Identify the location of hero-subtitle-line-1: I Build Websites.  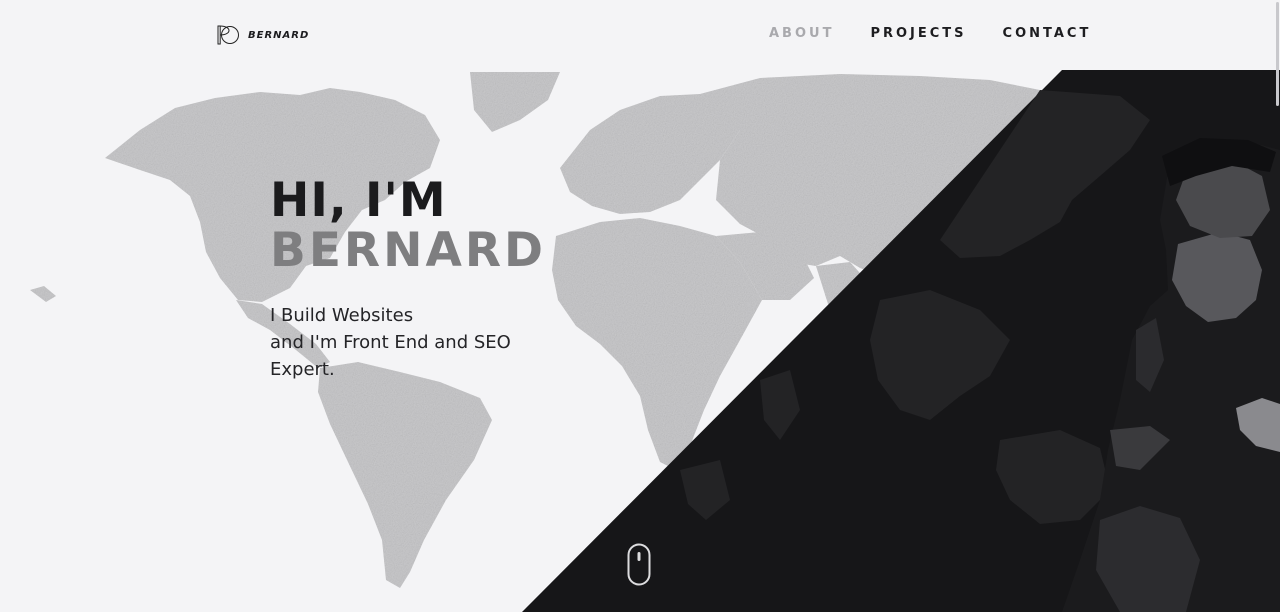
(342, 315).